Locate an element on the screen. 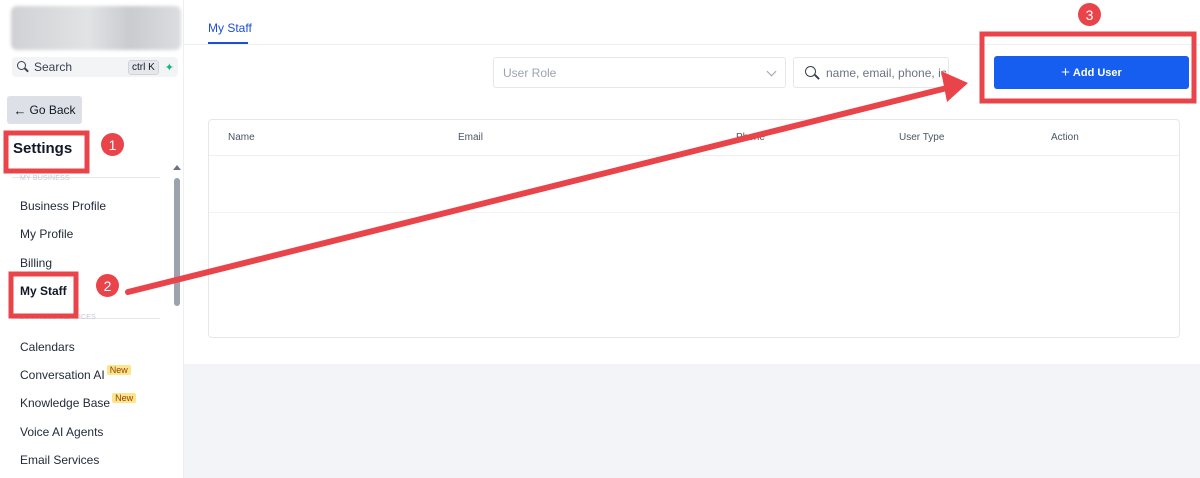 The height and width of the screenshot is (478, 1200). callout-badge-2: 2 is located at coordinates (107, 285).